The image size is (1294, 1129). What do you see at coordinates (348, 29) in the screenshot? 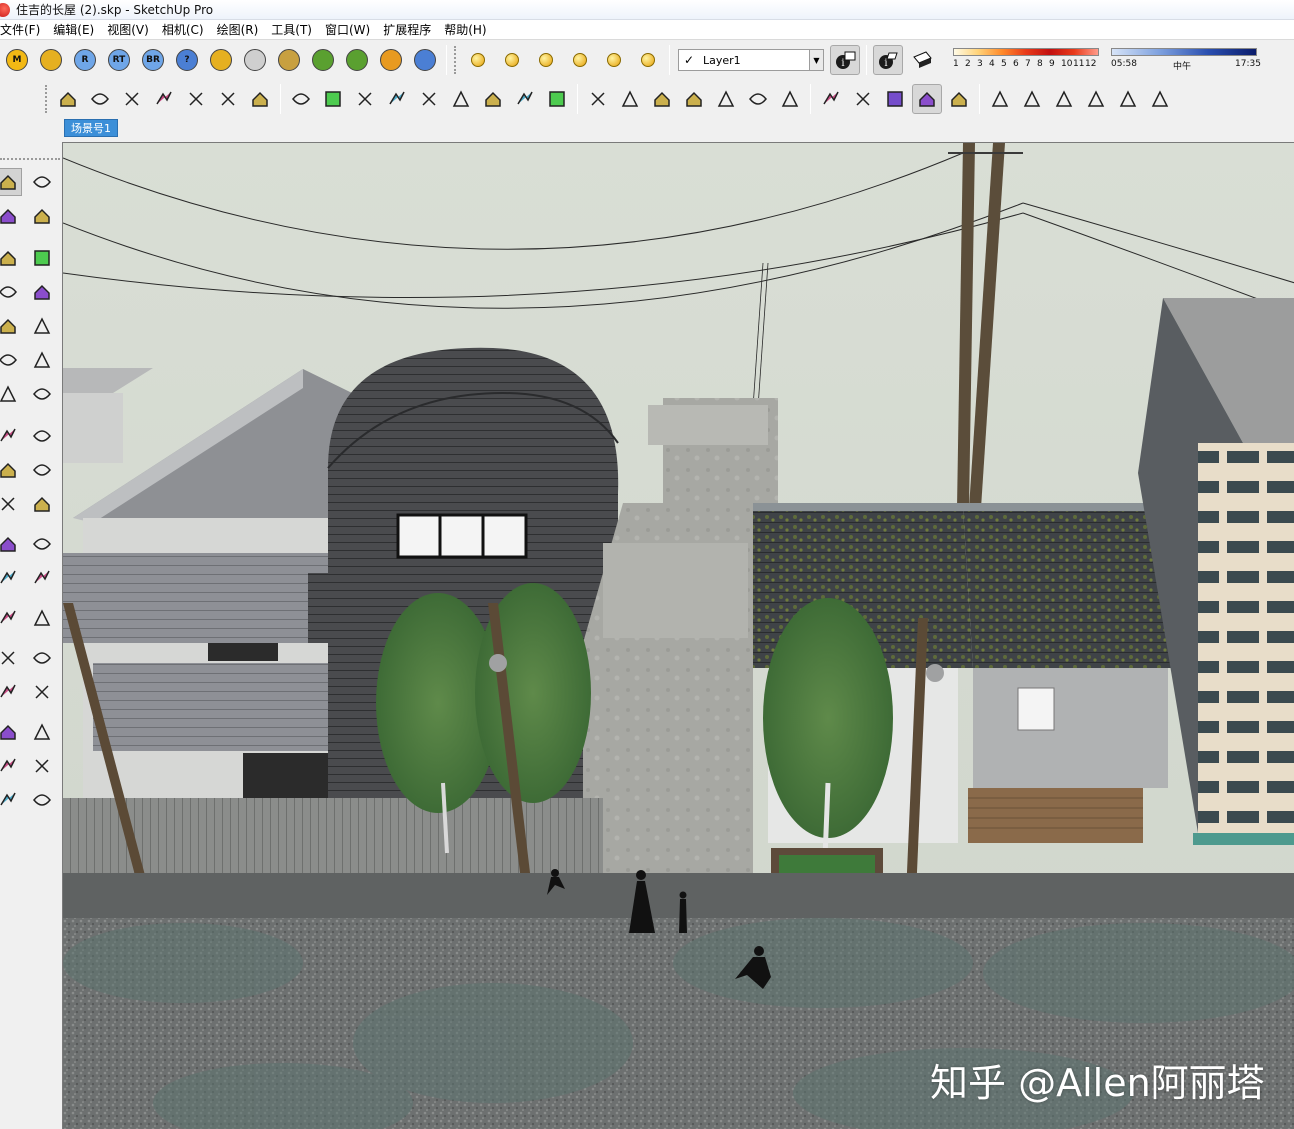
I see `menu-window: 窗口(W)` at bounding box center [348, 29].